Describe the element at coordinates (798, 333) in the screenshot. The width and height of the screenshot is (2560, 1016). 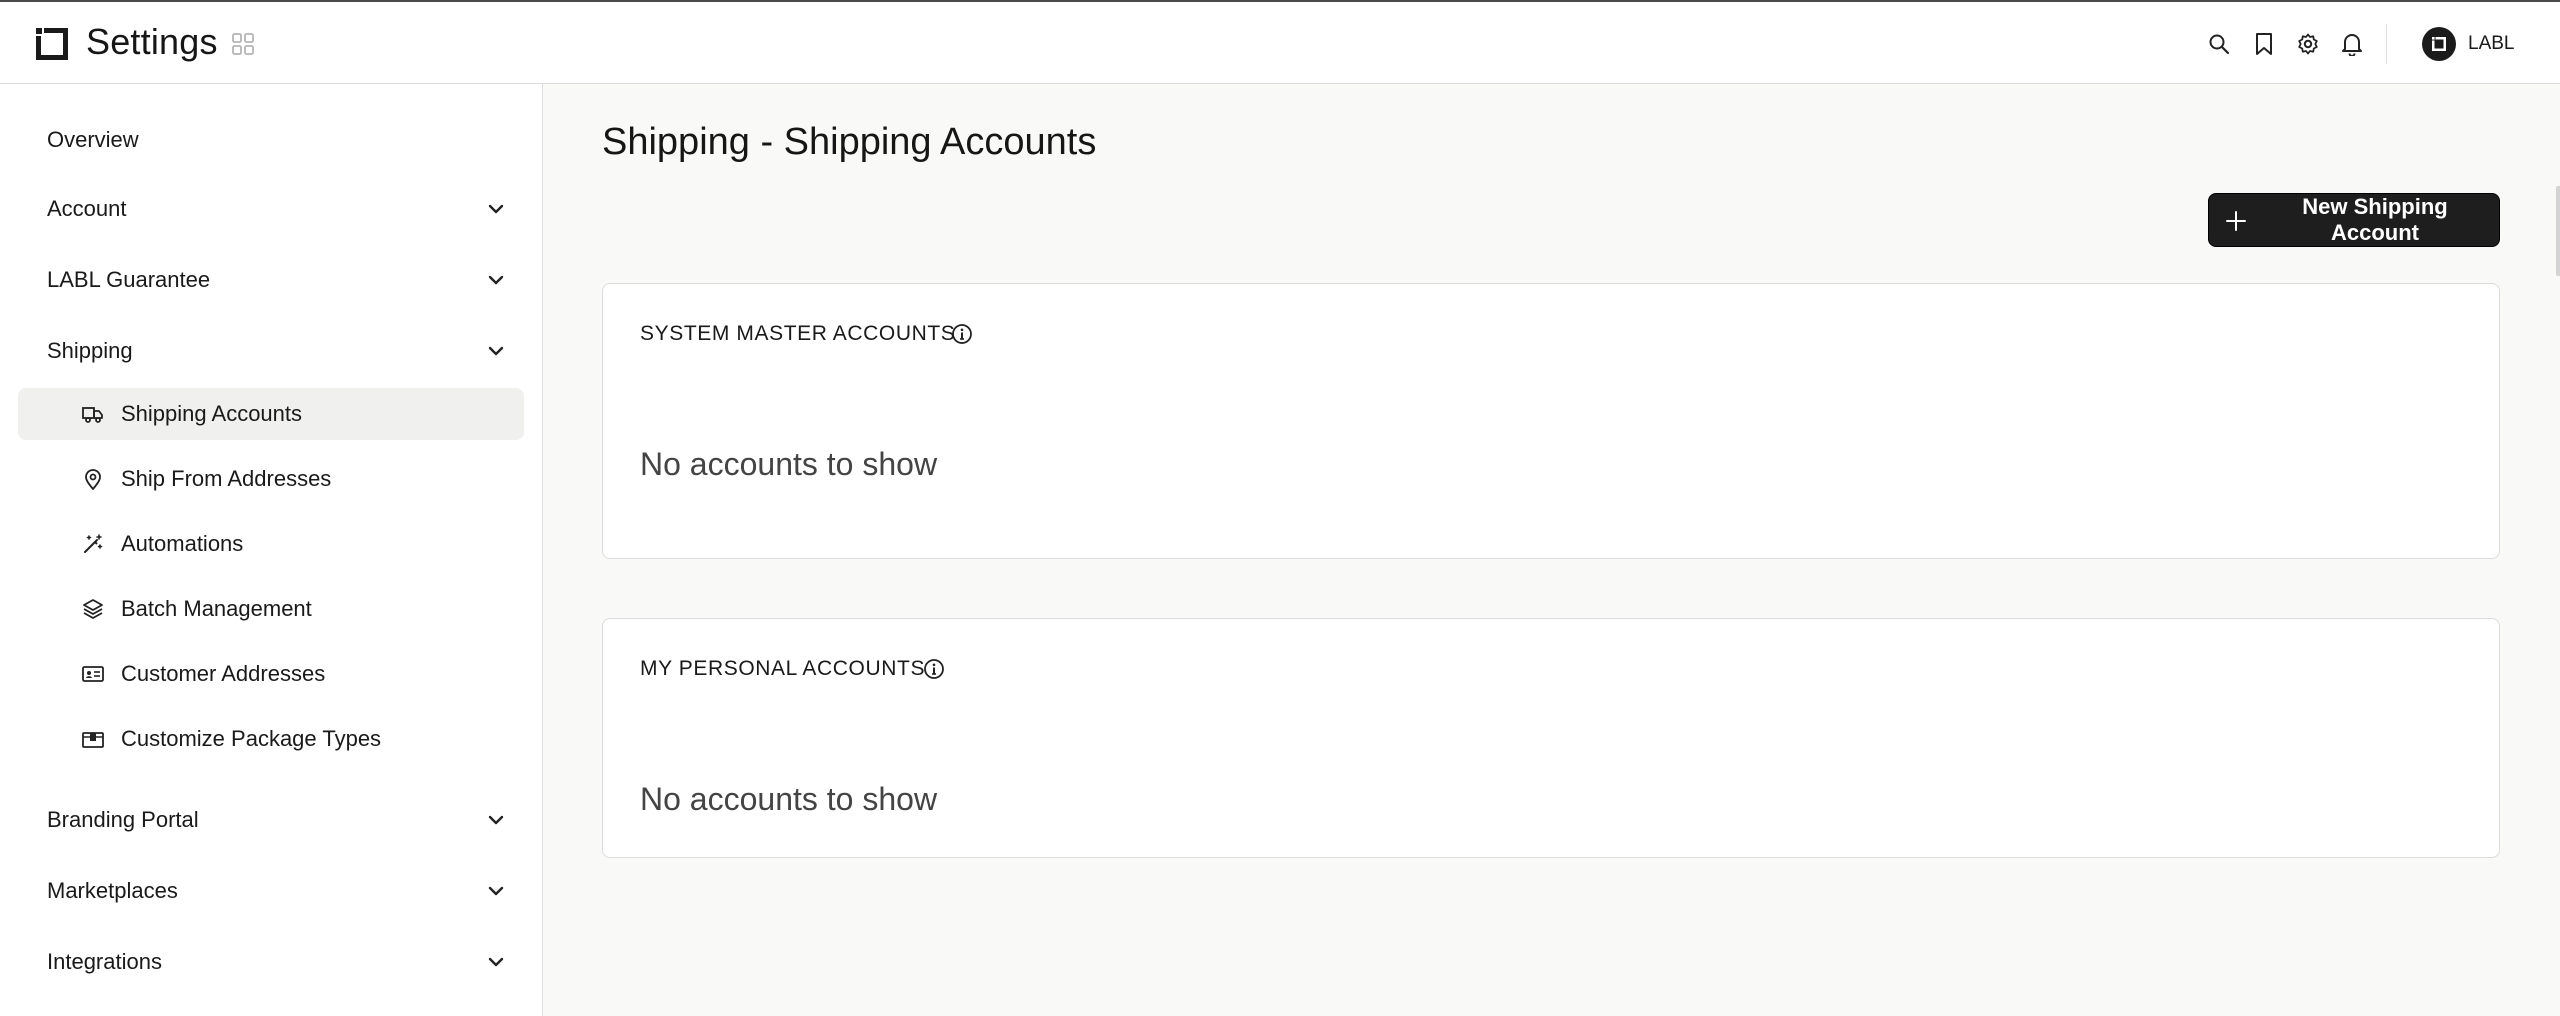
I see `card-title: SYSTEM MASTER ACCOUNTS` at that location.